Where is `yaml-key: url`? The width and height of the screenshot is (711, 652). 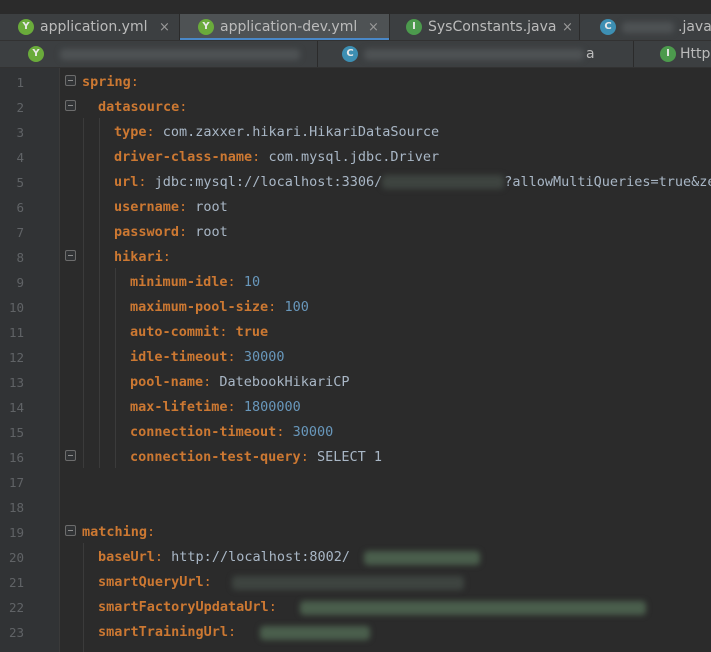 yaml-key: url is located at coordinates (126, 182).